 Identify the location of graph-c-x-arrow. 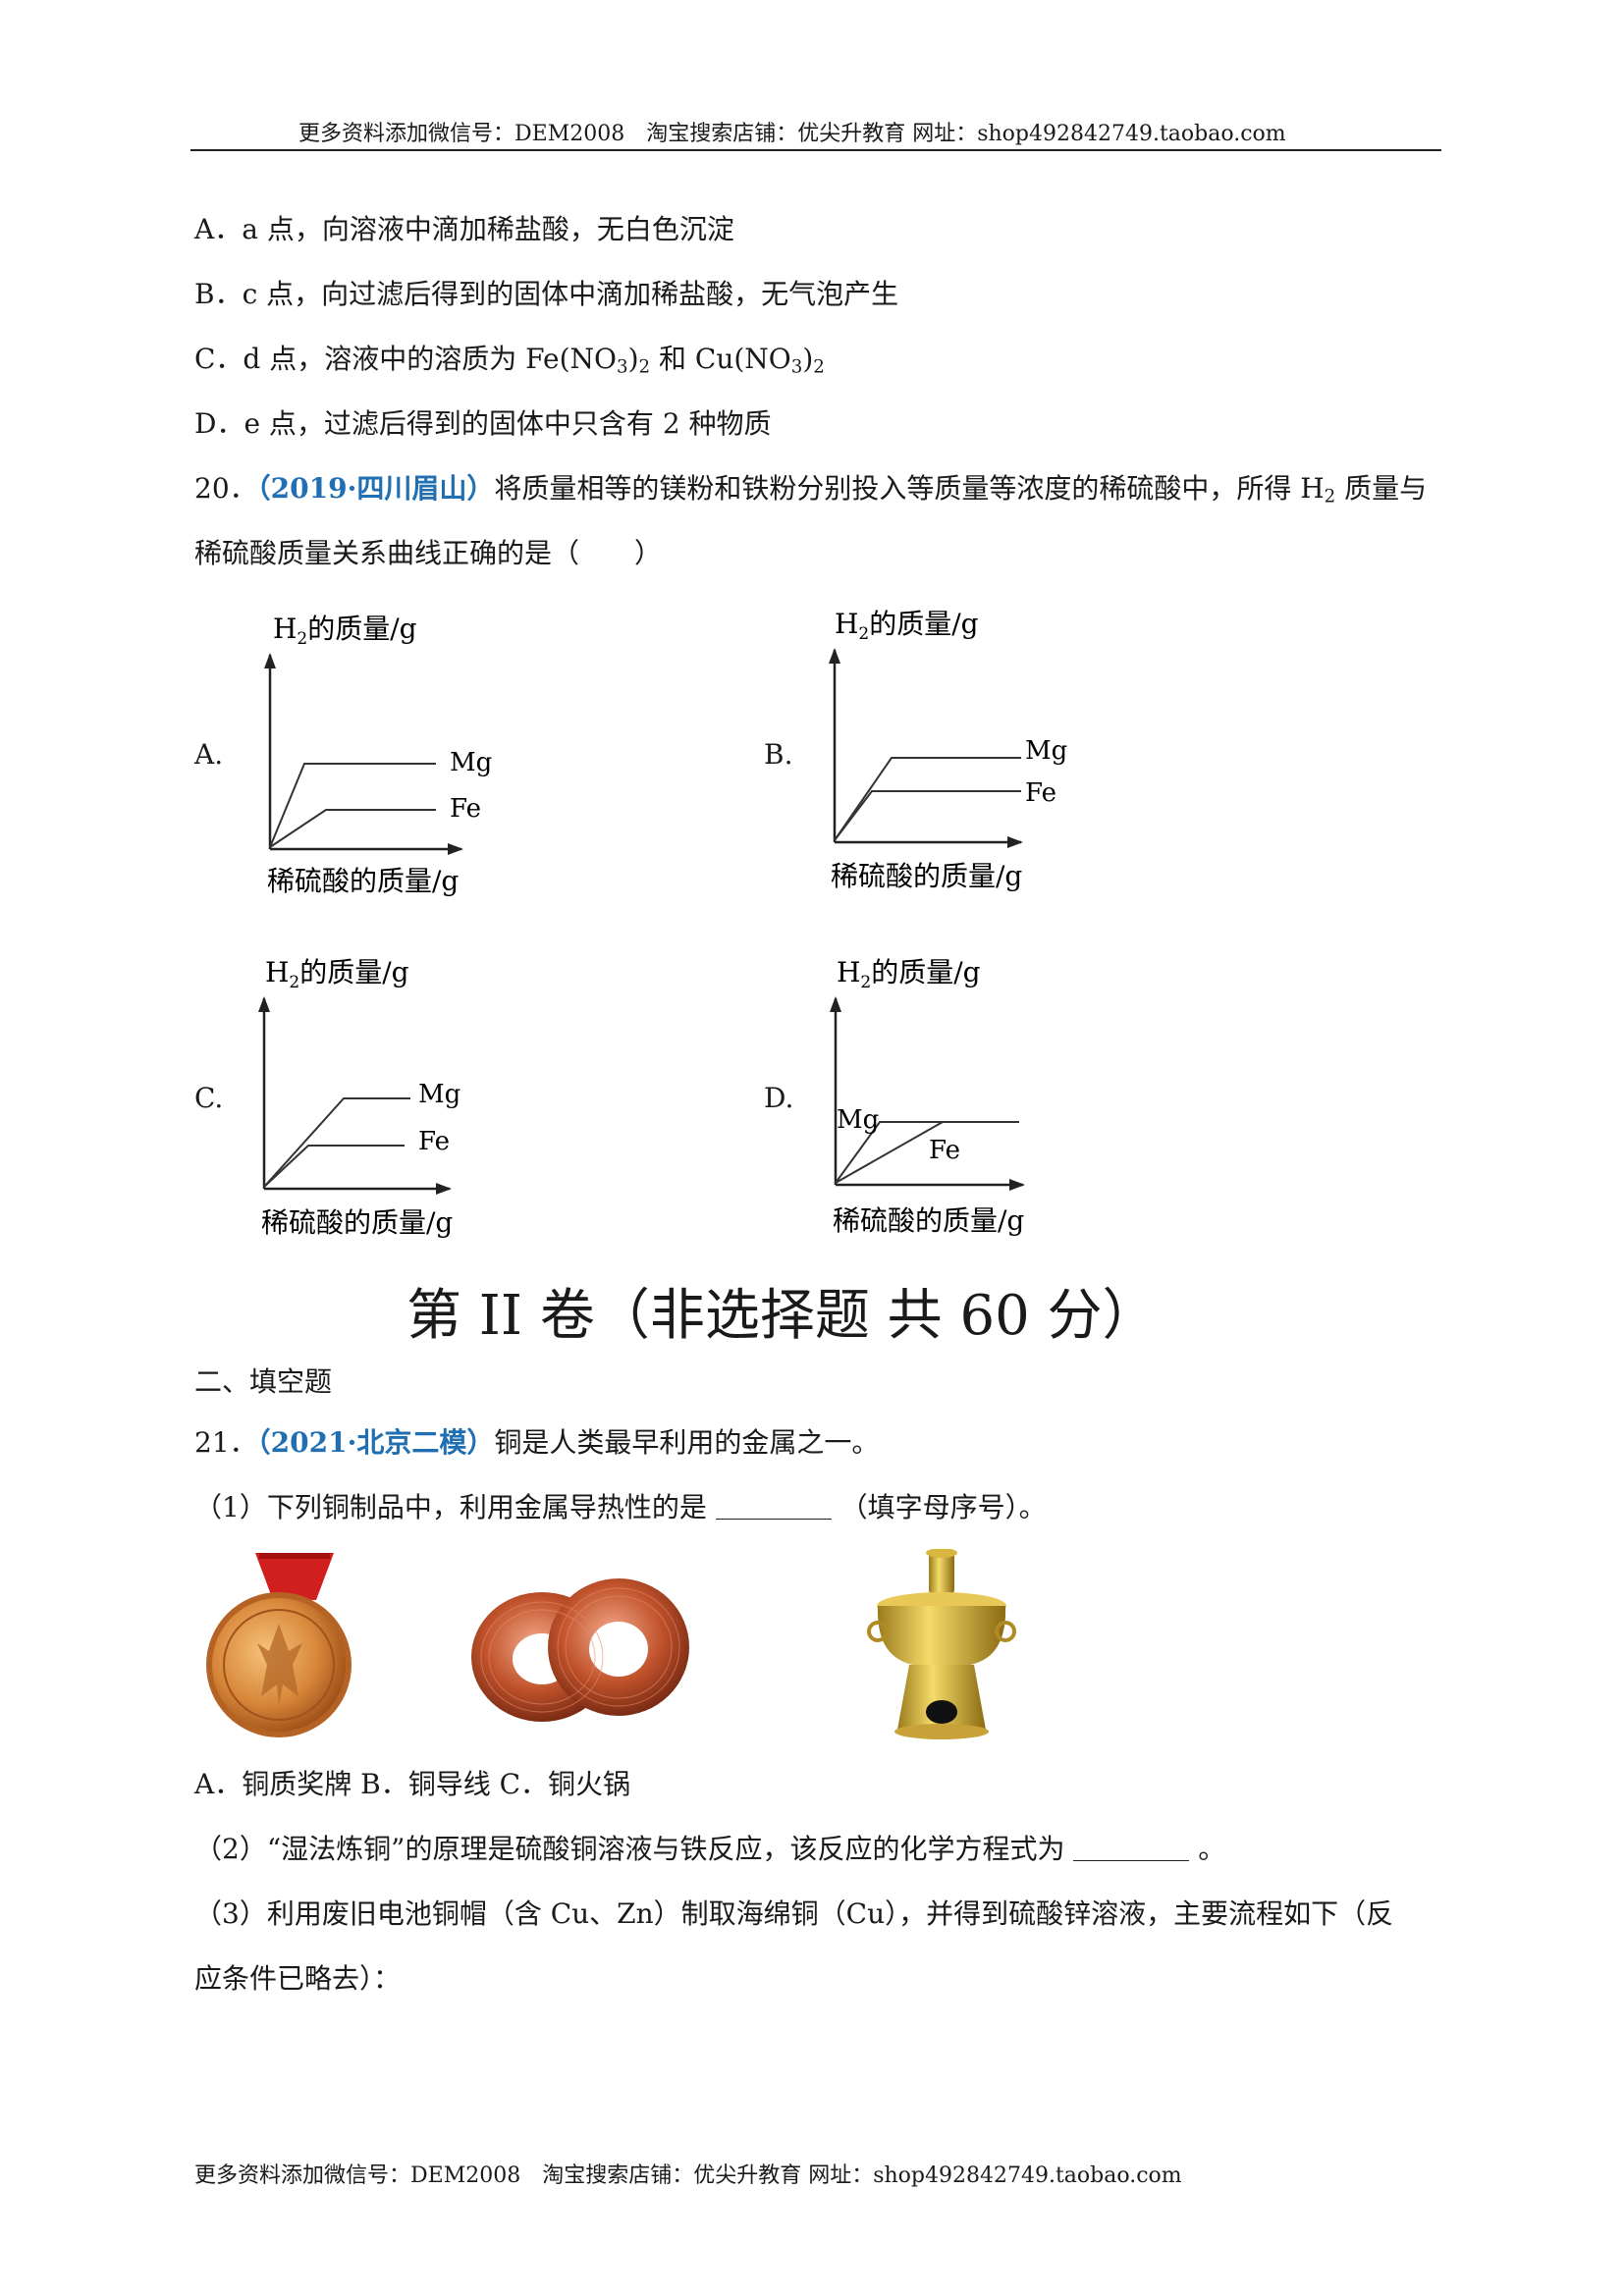
(444, 1189).